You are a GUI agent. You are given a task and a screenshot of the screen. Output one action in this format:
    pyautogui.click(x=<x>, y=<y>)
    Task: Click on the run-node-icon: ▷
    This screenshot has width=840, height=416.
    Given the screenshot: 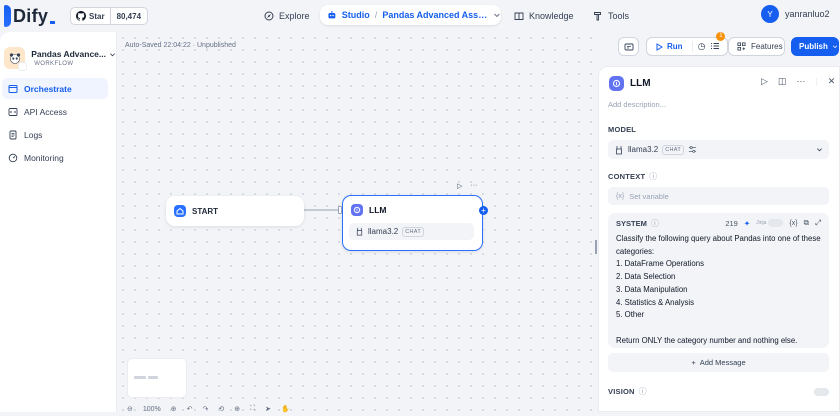 What is the action you would take?
    pyautogui.click(x=459, y=186)
    